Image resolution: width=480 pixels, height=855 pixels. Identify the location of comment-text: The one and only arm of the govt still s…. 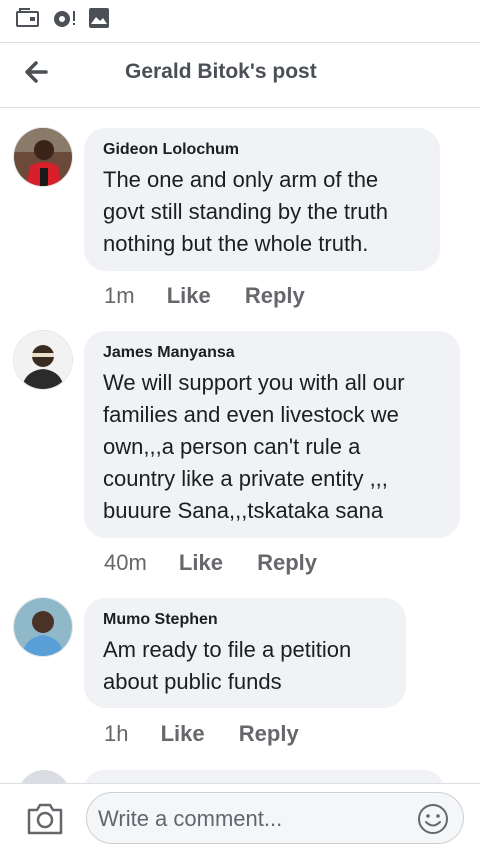
(245, 211).